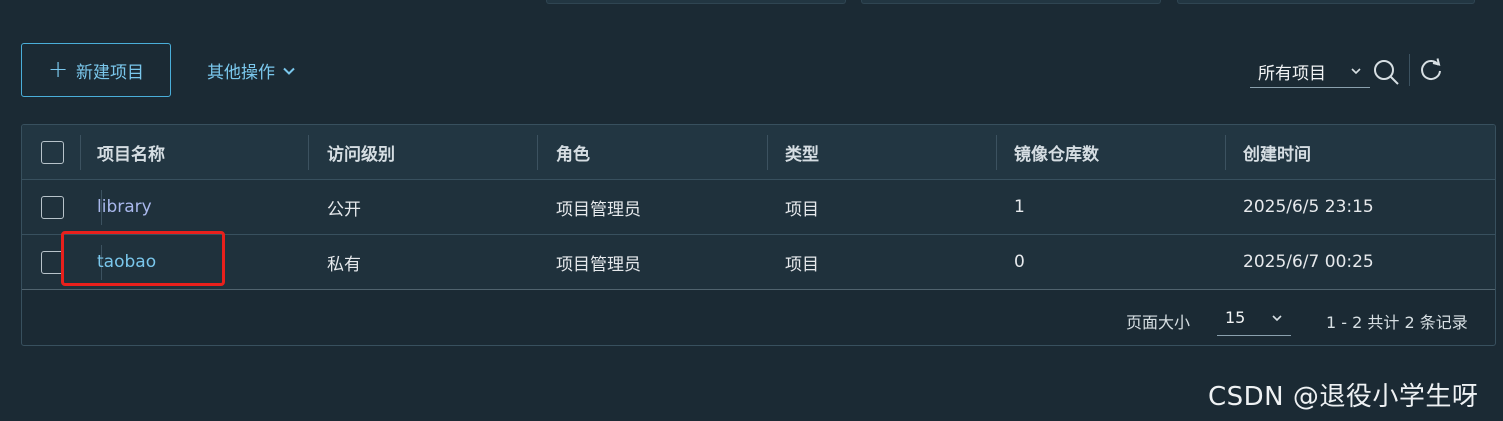 Image resolution: width=1503 pixels, height=421 pixels. I want to click on page-size-label: 页面大小, so click(1158, 322).